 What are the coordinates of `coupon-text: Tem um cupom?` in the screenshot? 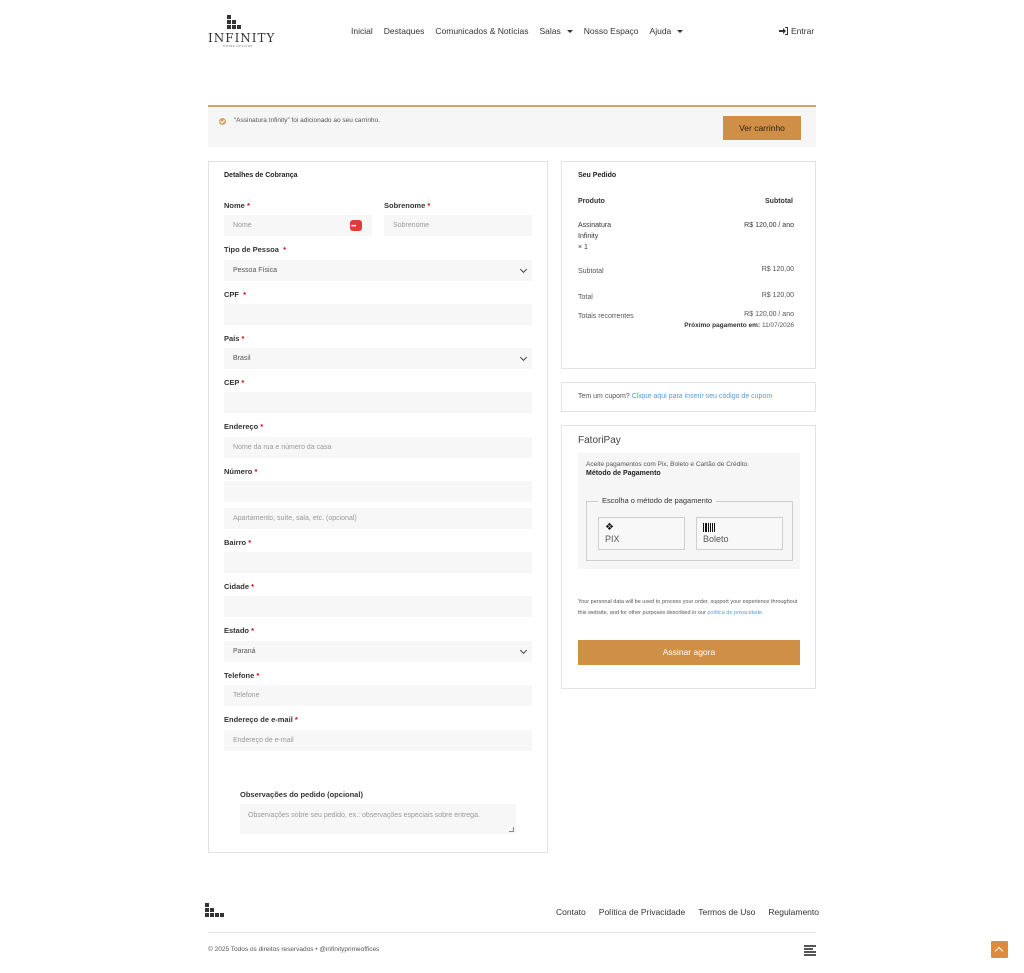 It's located at (604, 396).